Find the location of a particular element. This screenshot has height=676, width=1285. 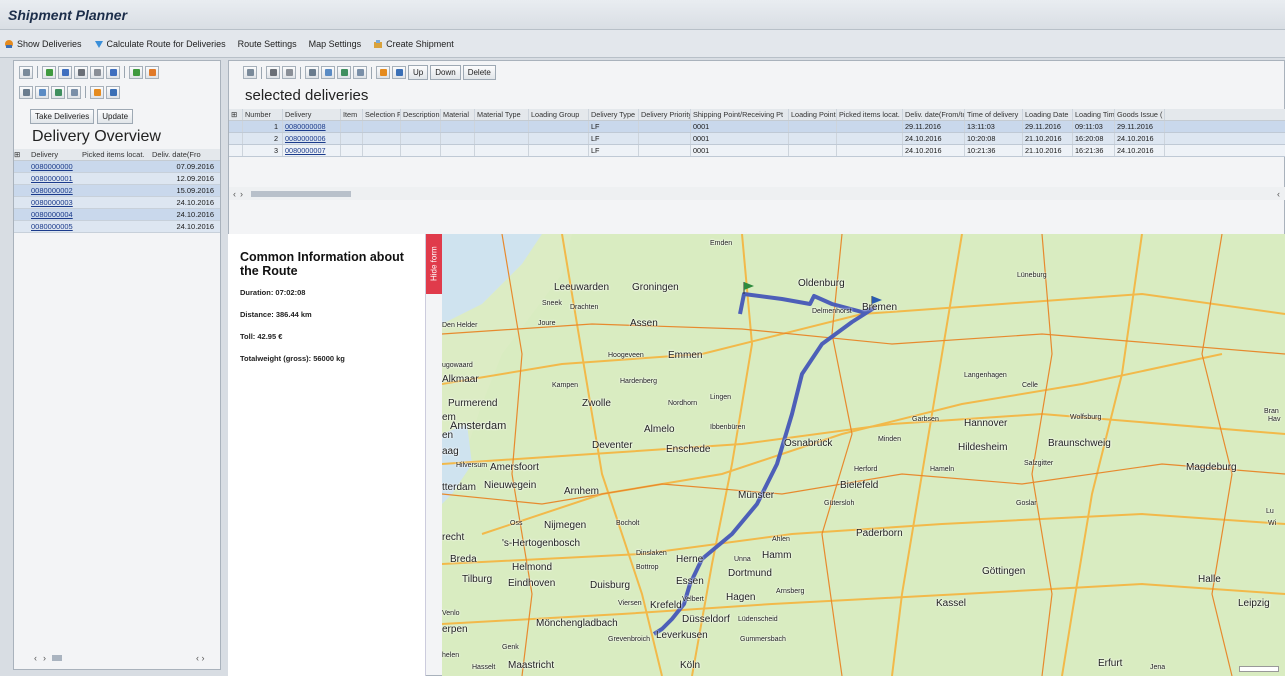

delivery-link: 0080000004 is located at coordinates (55, 214).